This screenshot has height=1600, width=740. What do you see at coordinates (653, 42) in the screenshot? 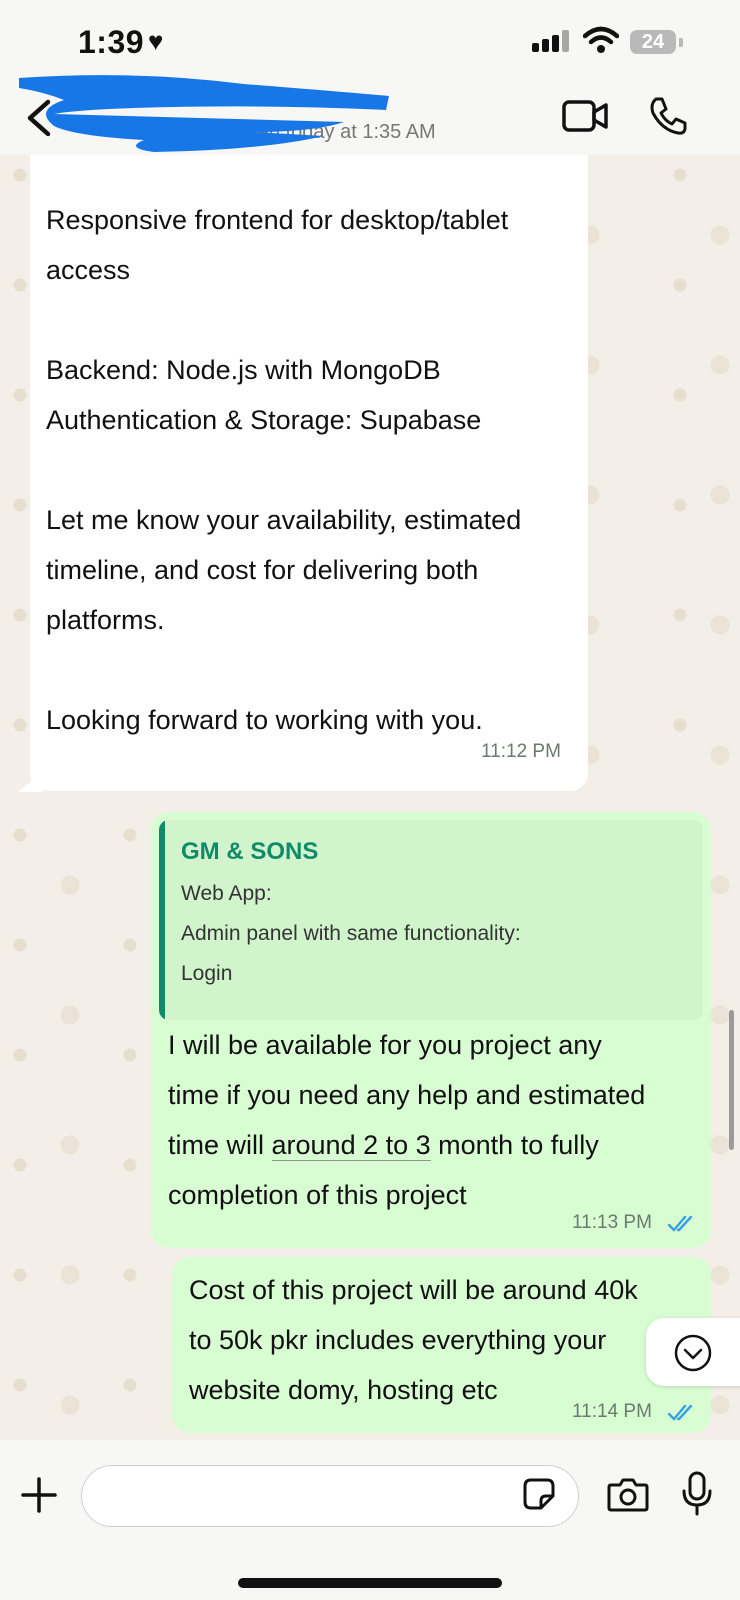
I see `battery-indicator: 24` at bounding box center [653, 42].